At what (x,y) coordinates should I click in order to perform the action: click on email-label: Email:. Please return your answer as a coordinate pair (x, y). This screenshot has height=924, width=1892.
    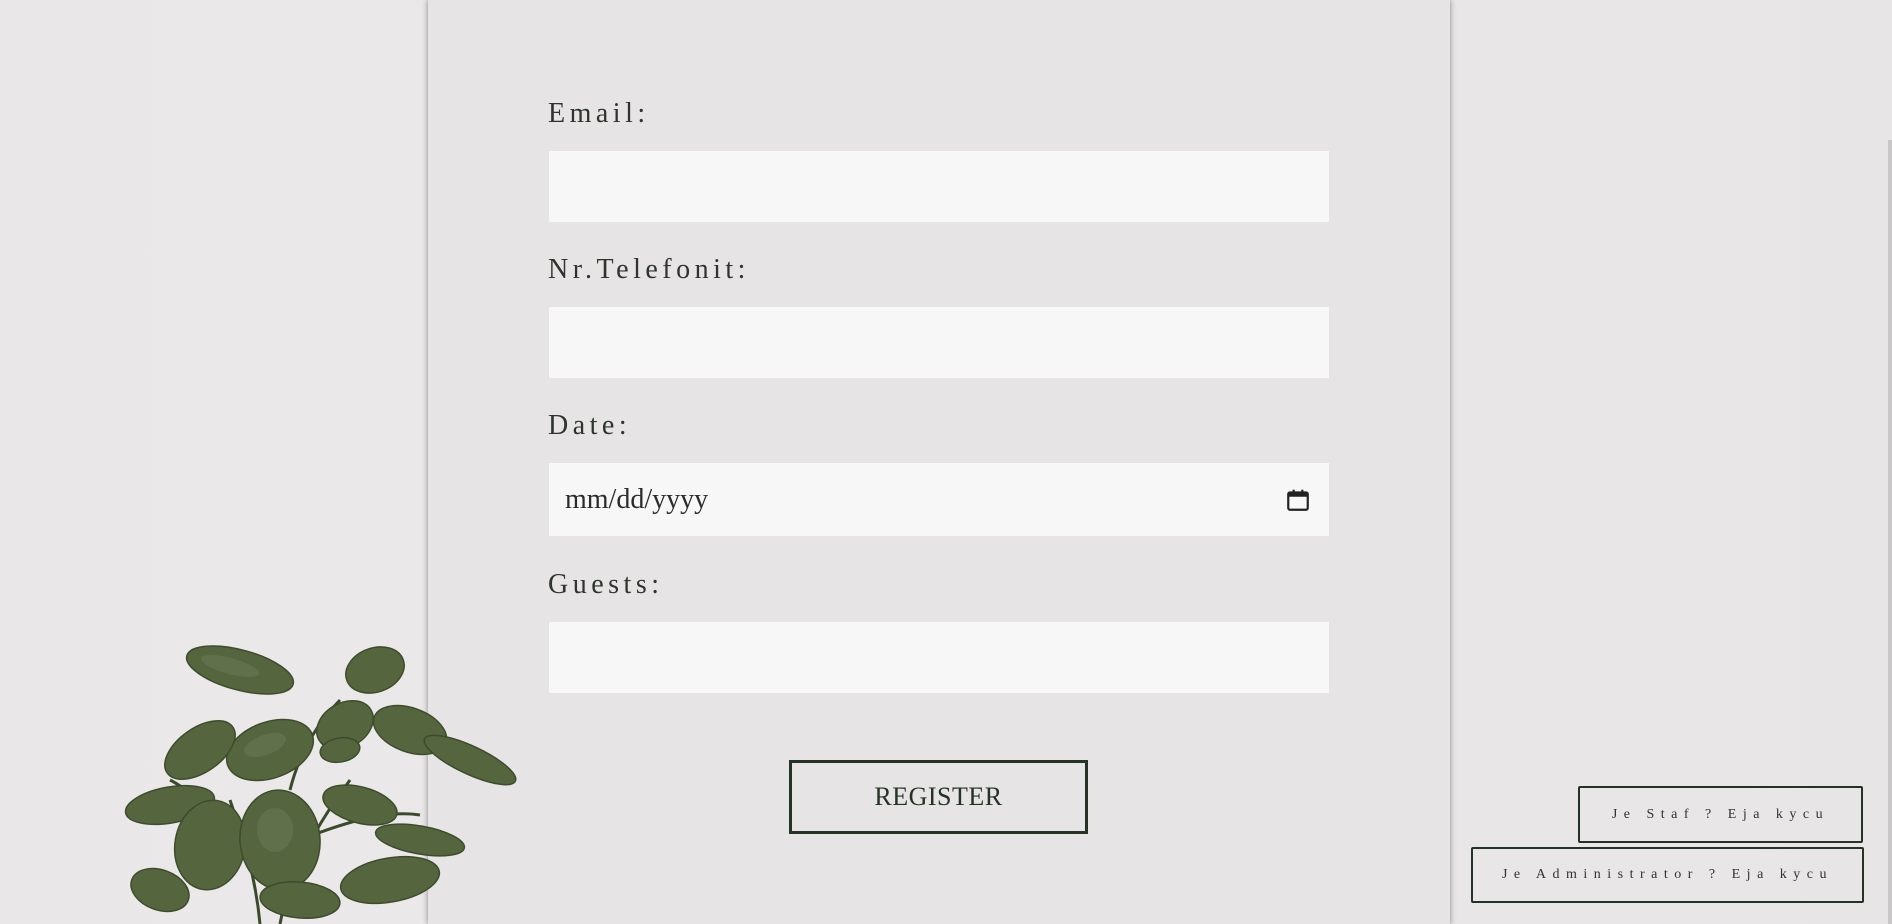
    Looking at the image, I should click on (599, 113).